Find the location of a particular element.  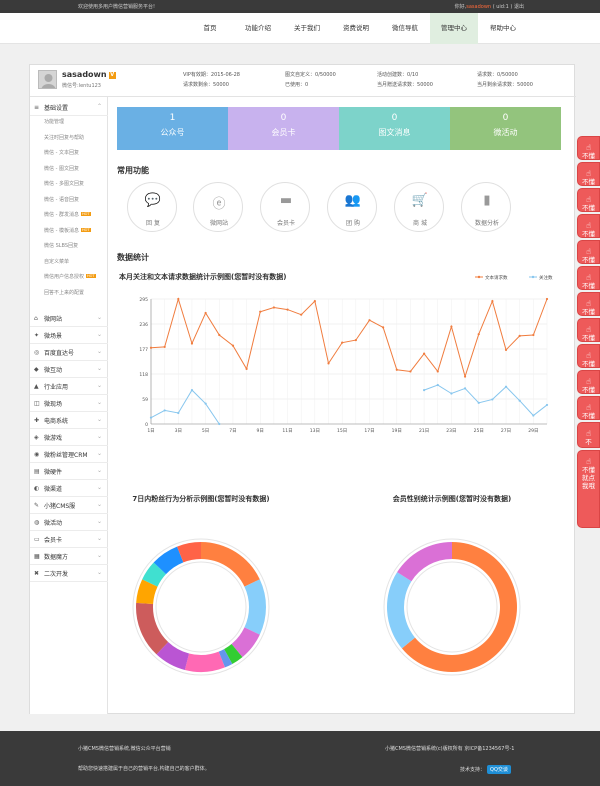

func-reply: 💬 回 复 is located at coordinates (152, 207).